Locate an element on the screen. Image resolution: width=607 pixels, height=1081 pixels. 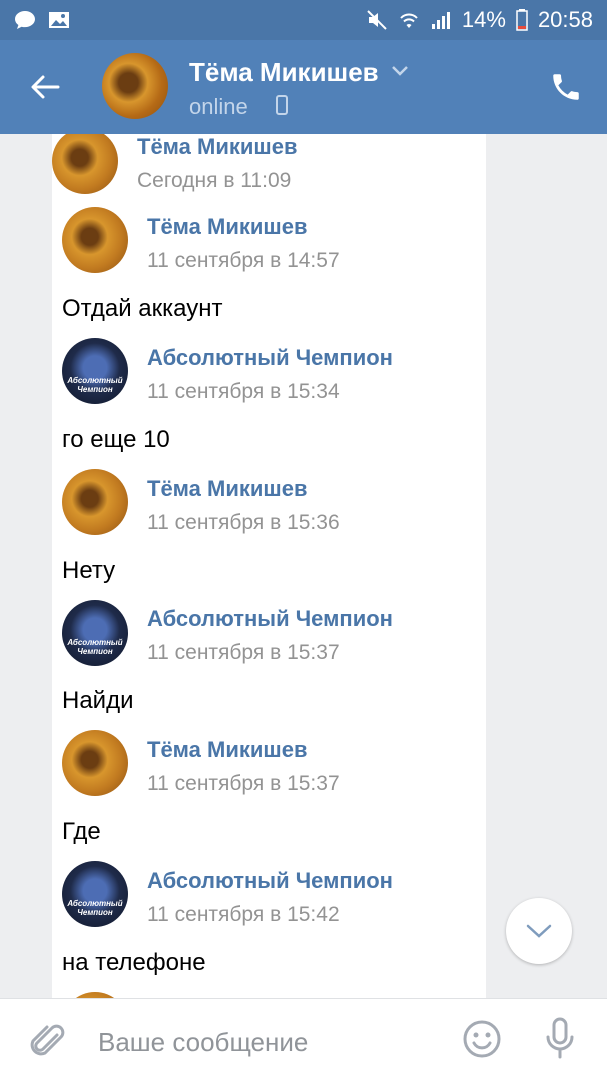
emoji-button is located at coordinates (482, 1041).